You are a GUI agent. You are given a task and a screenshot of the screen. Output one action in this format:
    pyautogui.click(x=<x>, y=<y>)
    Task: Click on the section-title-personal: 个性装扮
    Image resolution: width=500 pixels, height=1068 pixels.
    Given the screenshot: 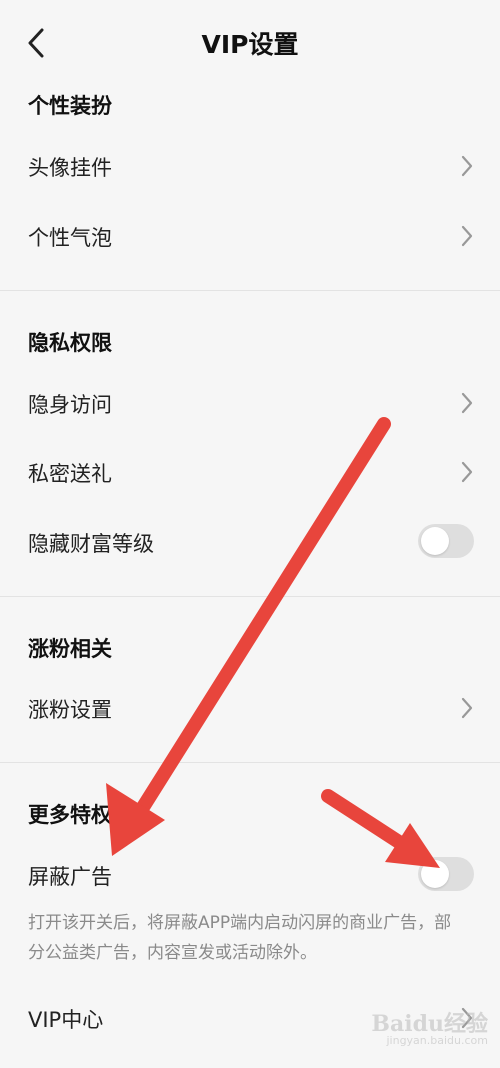 What is the action you would take?
    pyautogui.click(x=70, y=106)
    